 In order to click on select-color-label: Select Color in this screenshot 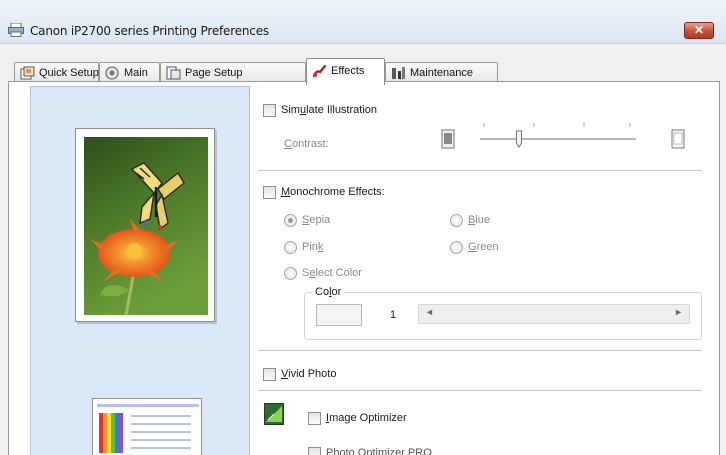, I will do `click(332, 273)`.